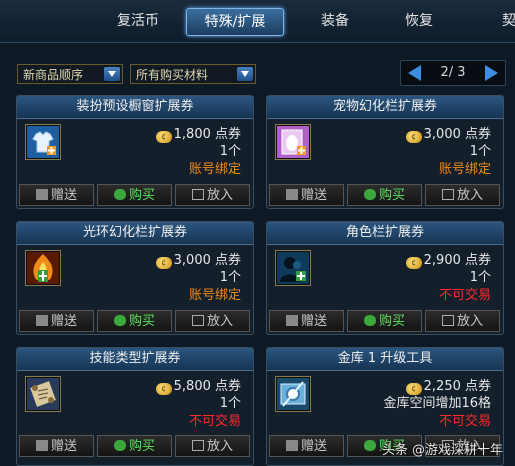 This screenshot has height=466, width=515. I want to click on sort-order-dropdown: 新商品顺序, so click(70, 74).